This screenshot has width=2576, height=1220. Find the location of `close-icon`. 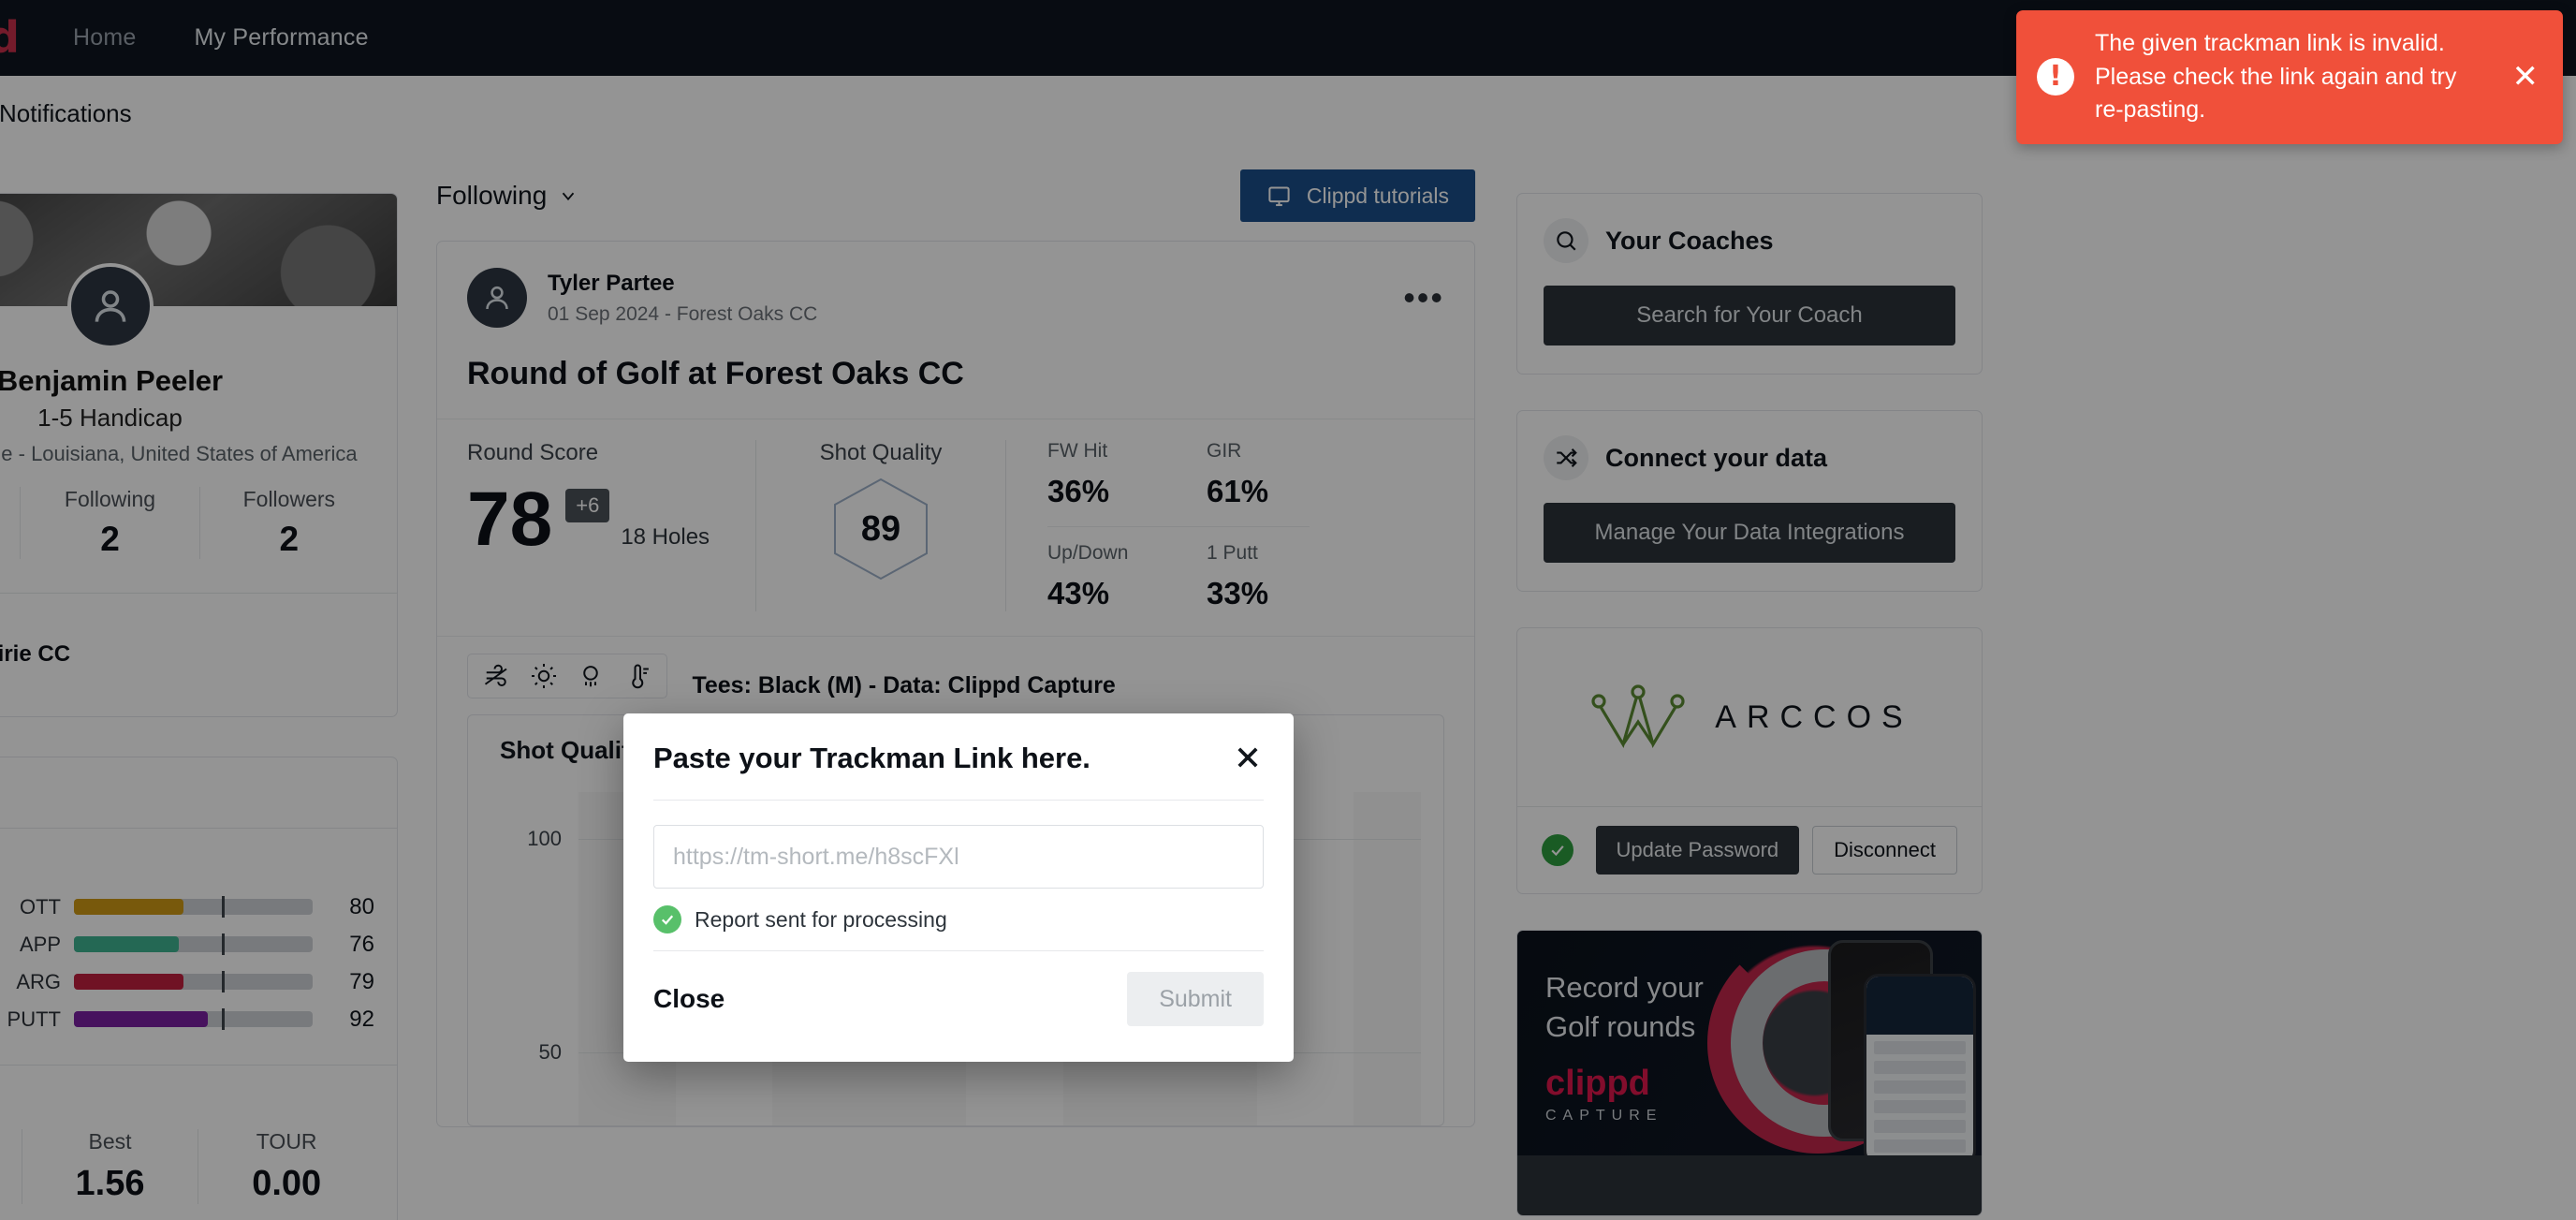

close-icon is located at coordinates (1248, 757).